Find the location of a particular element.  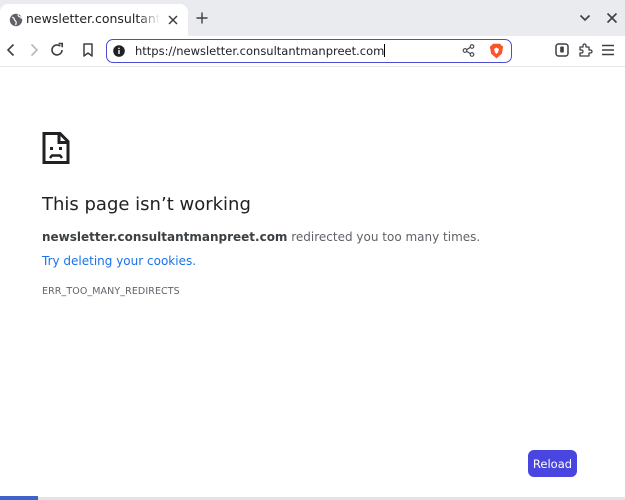

delete-cookies-link: Try deleting your cookies. is located at coordinates (119, 261).